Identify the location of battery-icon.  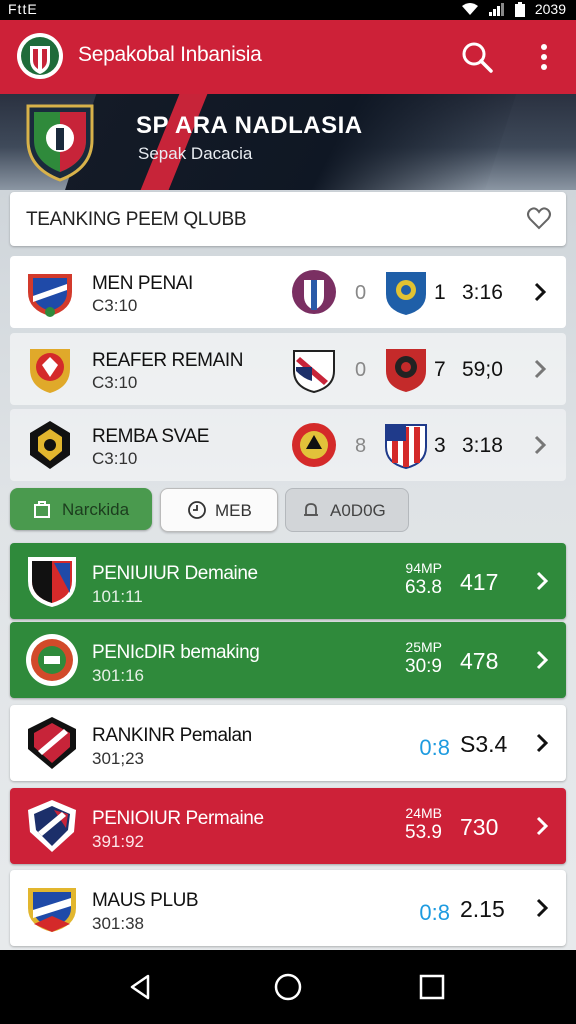
(519, 9).